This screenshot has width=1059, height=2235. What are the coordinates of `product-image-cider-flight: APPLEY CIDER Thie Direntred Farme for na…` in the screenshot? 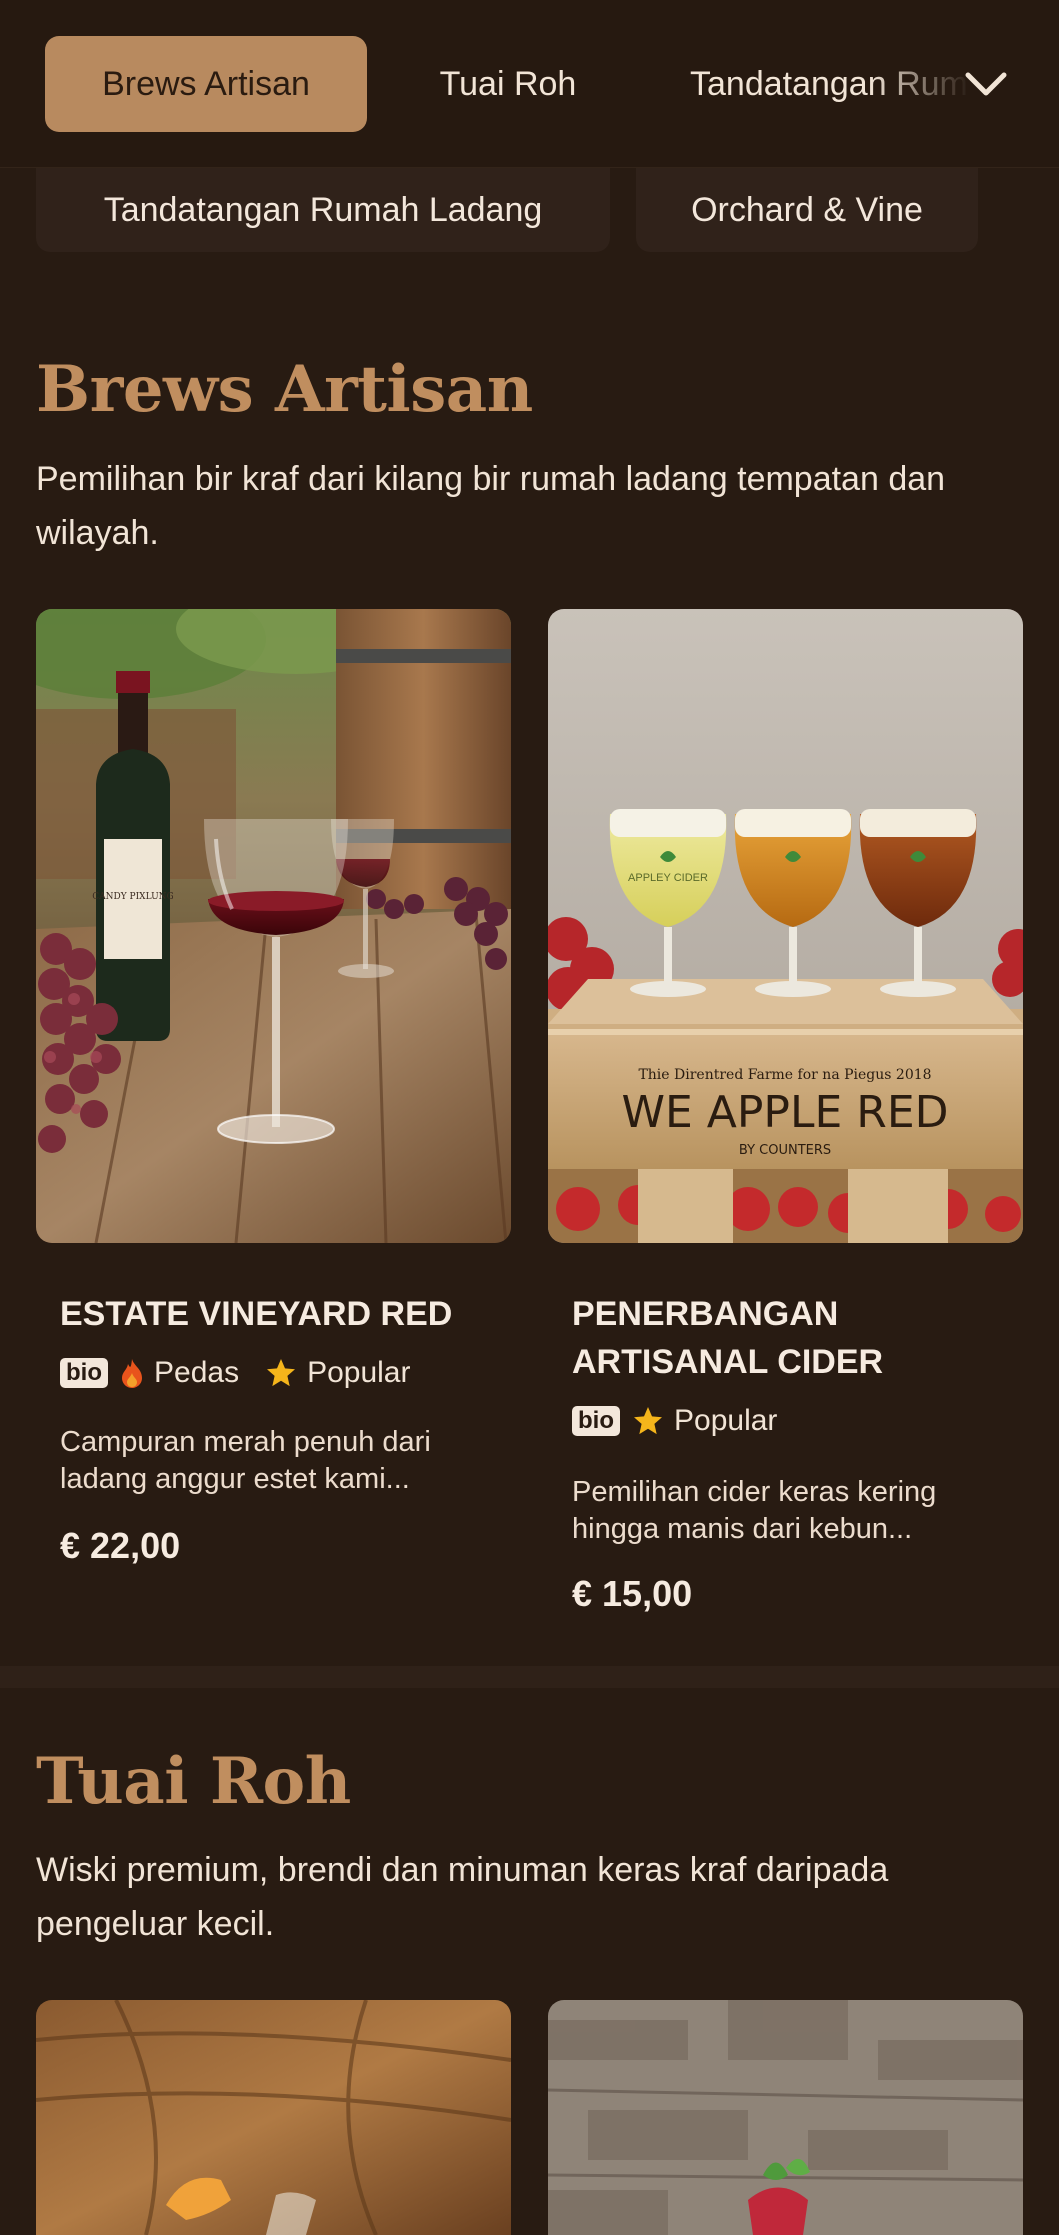 It's located at (785, 926).